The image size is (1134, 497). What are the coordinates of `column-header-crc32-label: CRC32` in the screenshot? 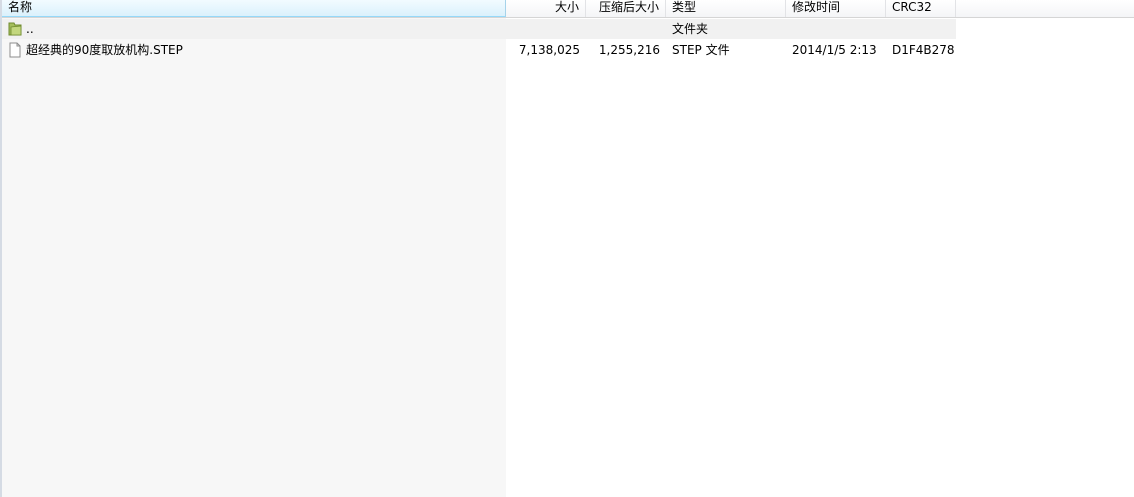 It's located at (912, 7).